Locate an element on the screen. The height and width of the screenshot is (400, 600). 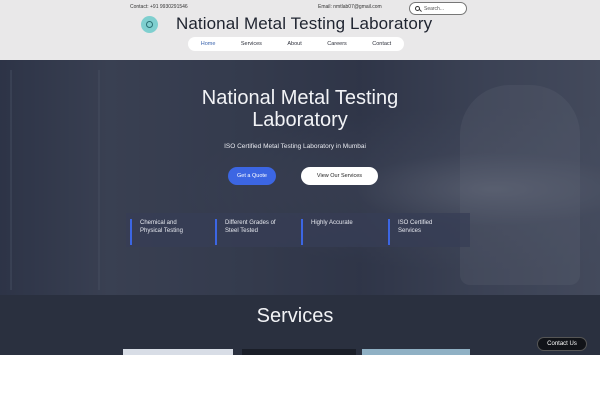
nav-item-about: About is located at coordinates (294, 44).